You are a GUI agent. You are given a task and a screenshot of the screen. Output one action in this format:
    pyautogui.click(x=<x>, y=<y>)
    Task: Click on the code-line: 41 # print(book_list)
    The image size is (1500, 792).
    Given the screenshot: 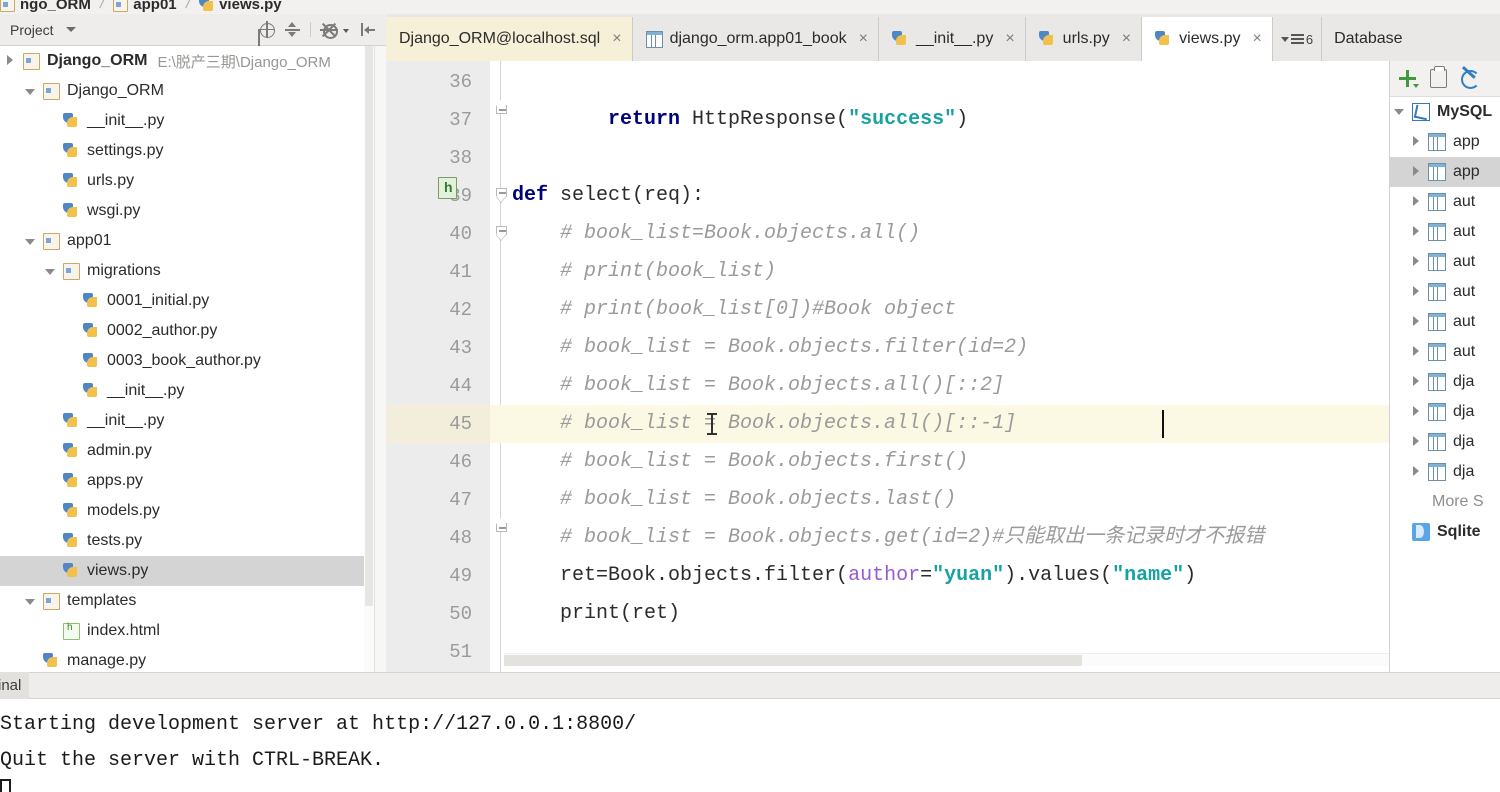 What is the action you would take?
    pyautogui.click(x=943, y=272)
    